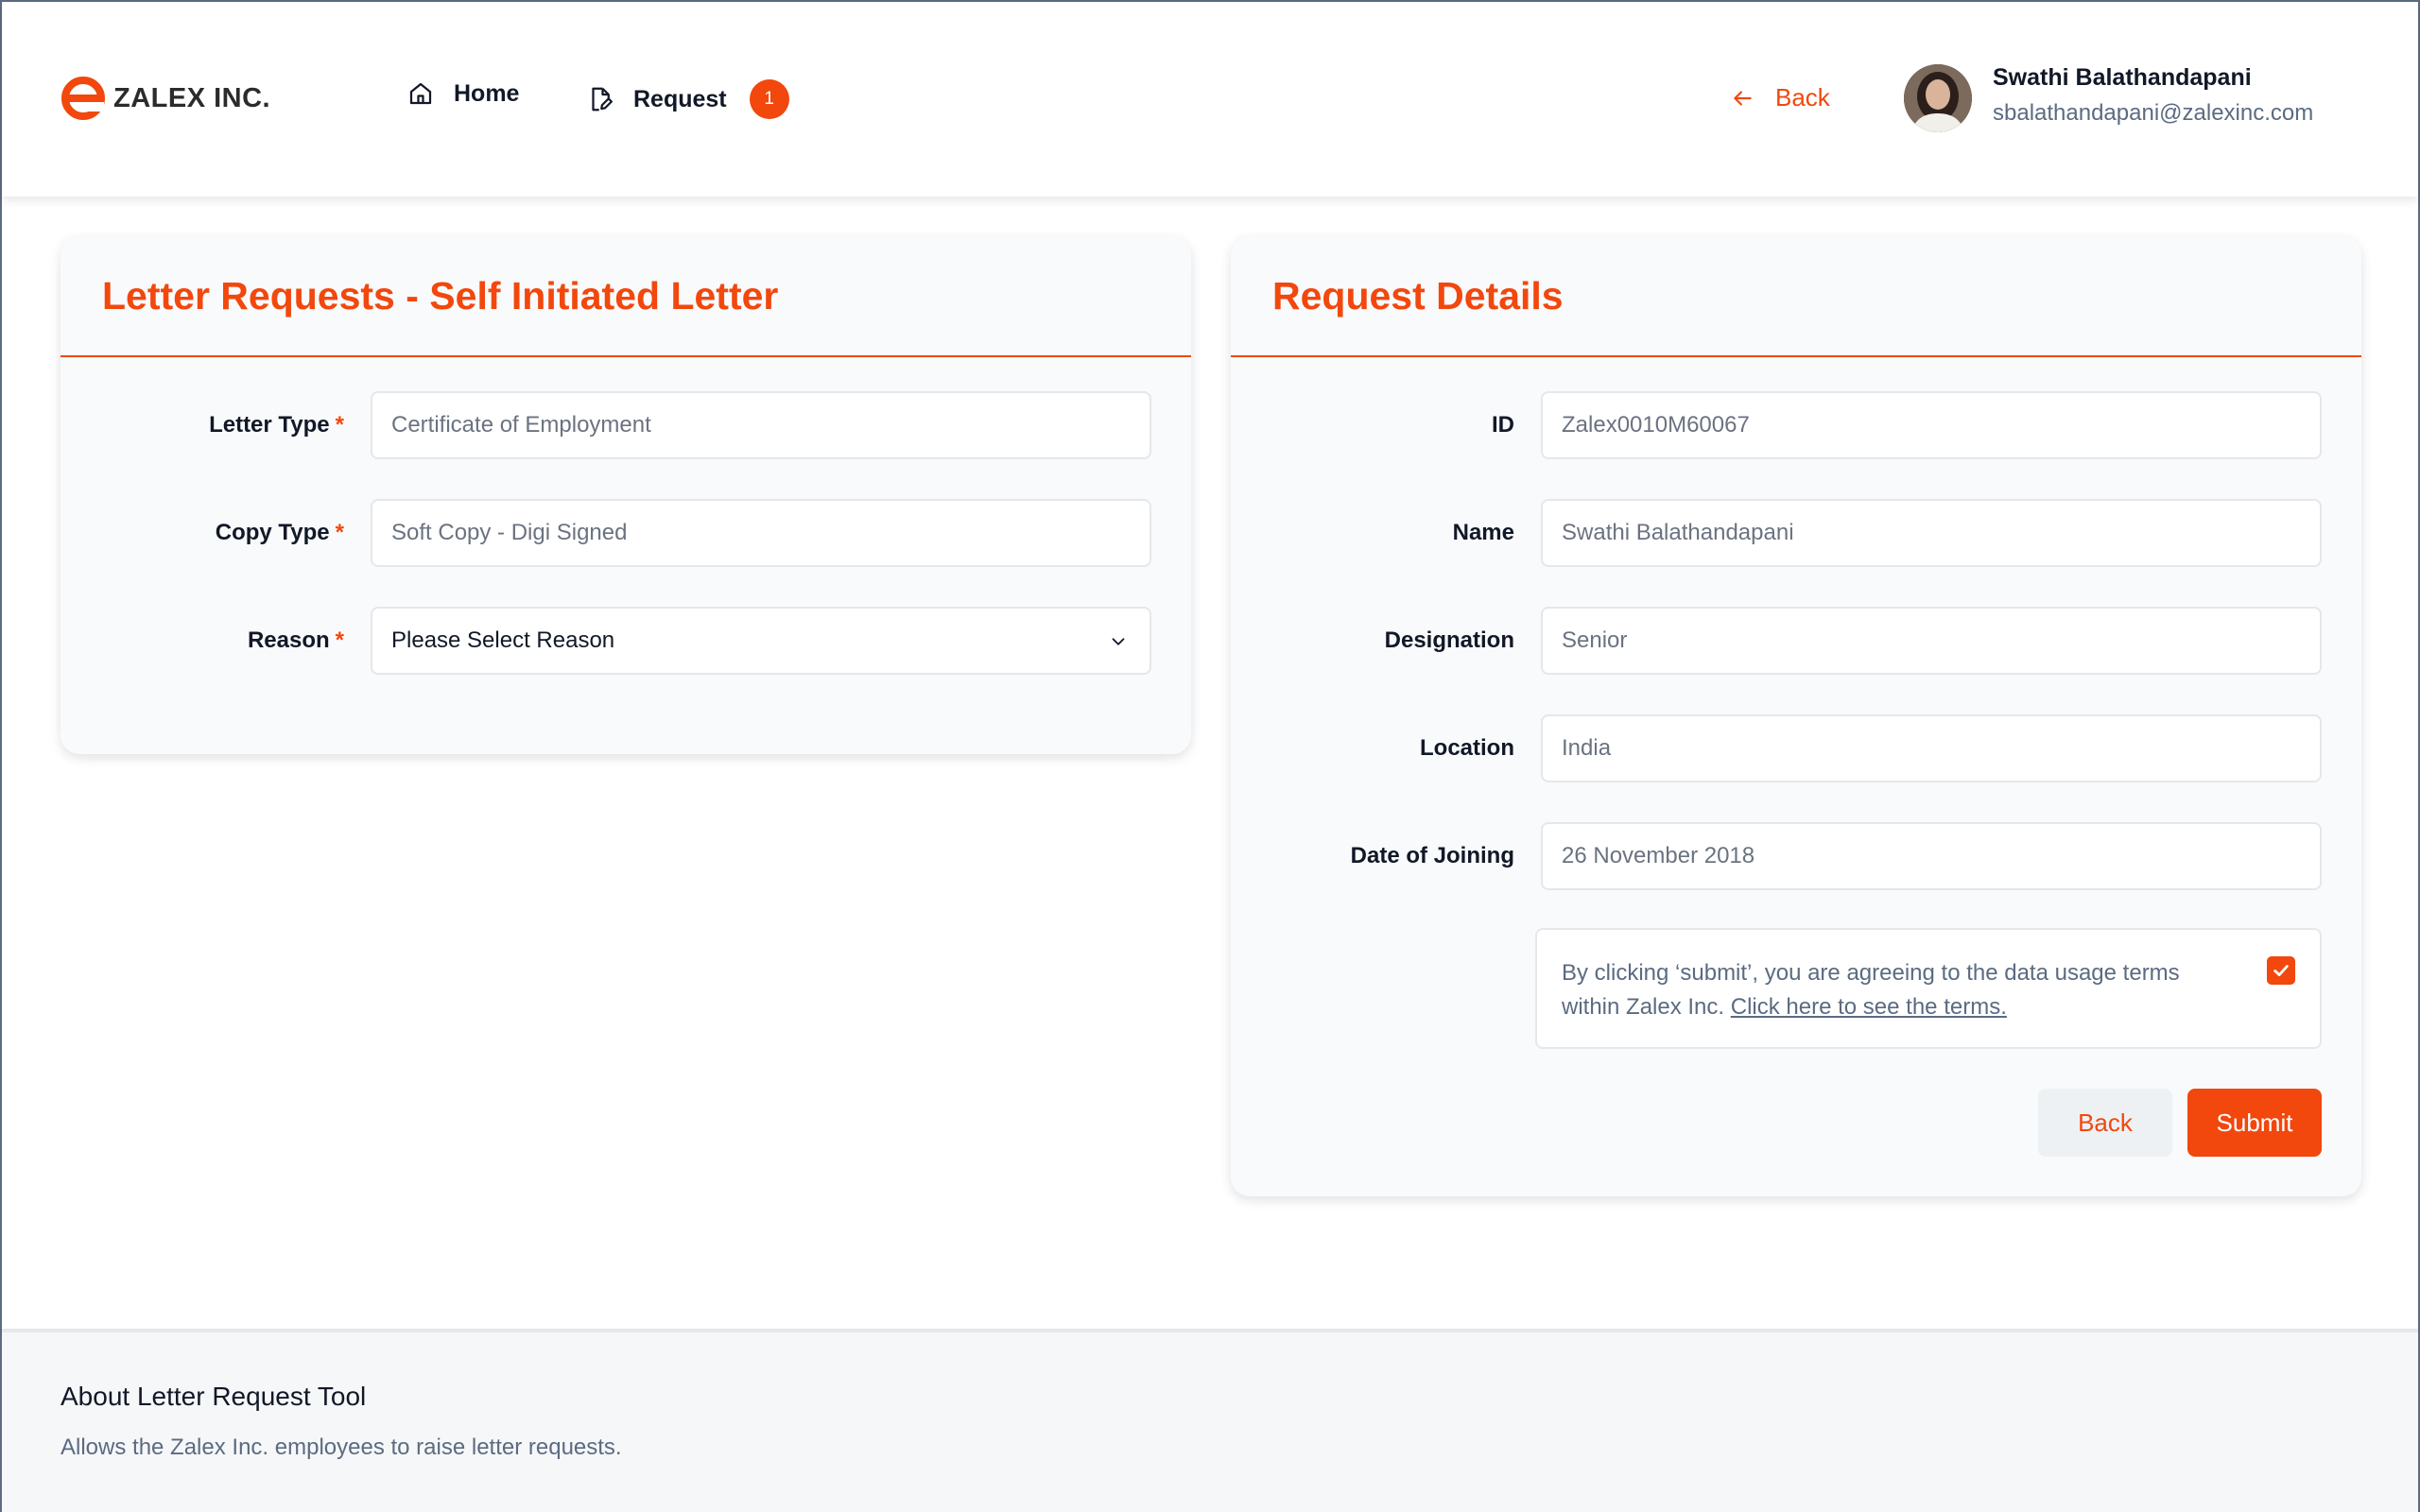  Describe the element at coordinates (192, 97) in the screenshot. I see `logo-text: ZALEX INC.` at that location.